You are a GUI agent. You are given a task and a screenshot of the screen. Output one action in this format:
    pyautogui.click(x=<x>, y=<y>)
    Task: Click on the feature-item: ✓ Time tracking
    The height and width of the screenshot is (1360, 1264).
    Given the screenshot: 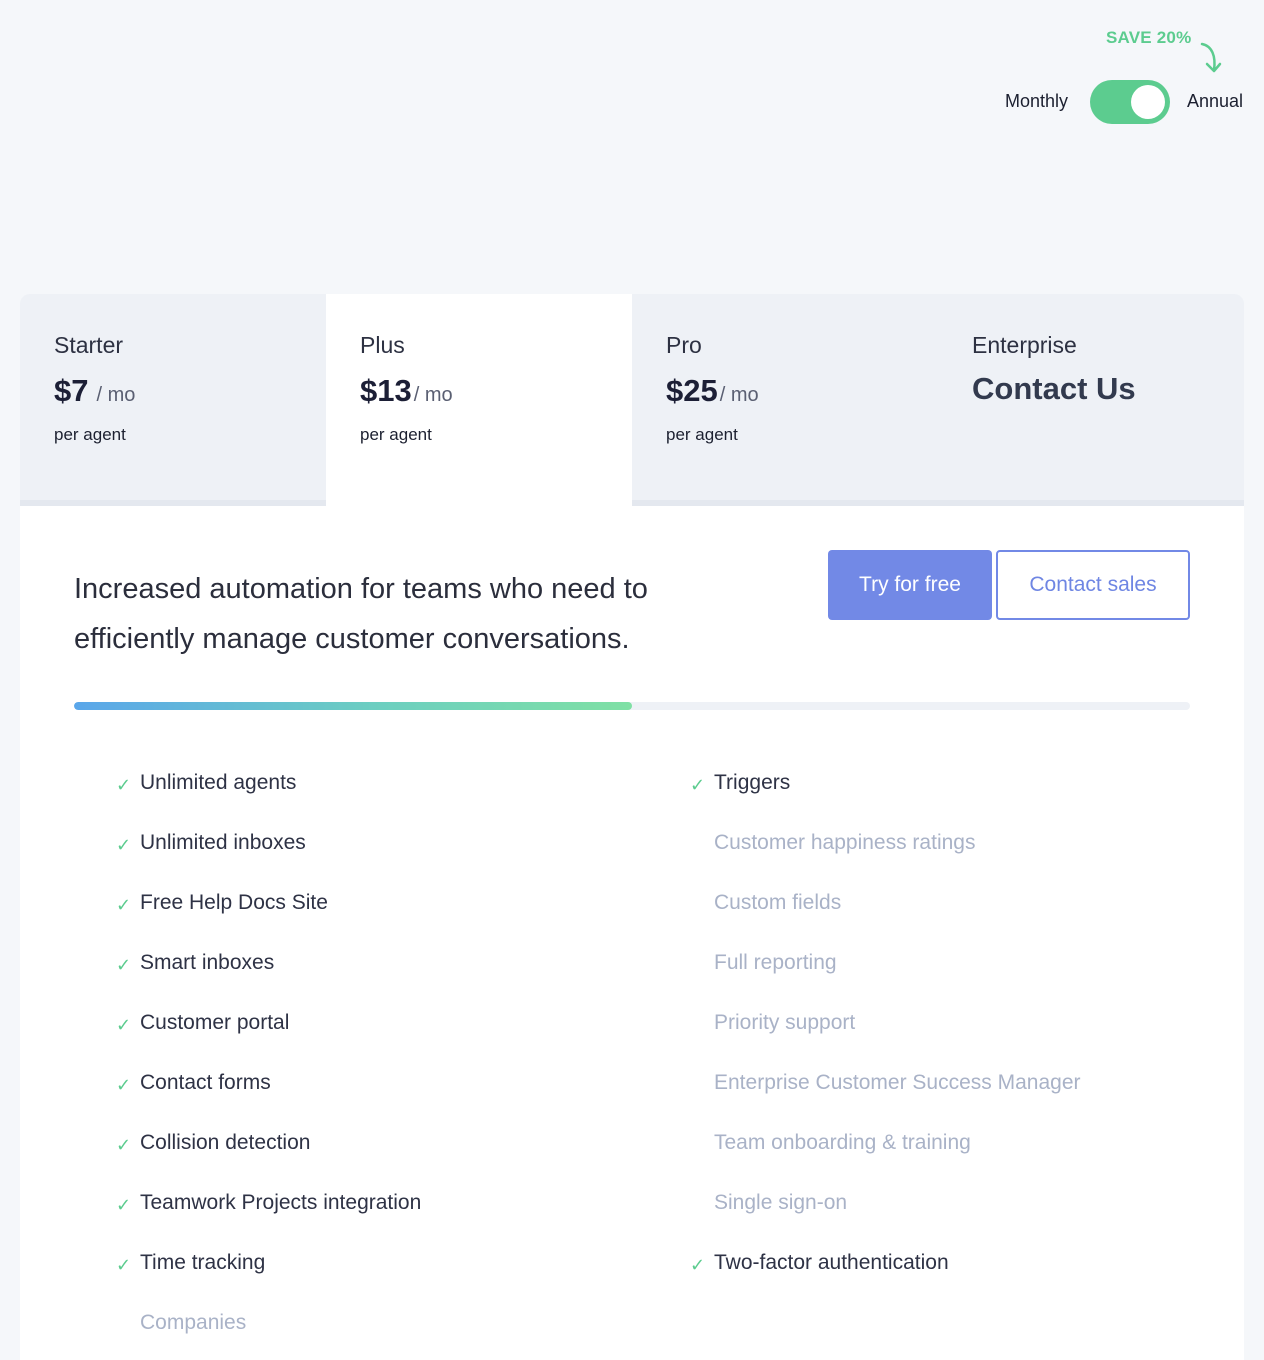 What is the action you would take?
    pyautogui.click(x=268, y=1278)
    